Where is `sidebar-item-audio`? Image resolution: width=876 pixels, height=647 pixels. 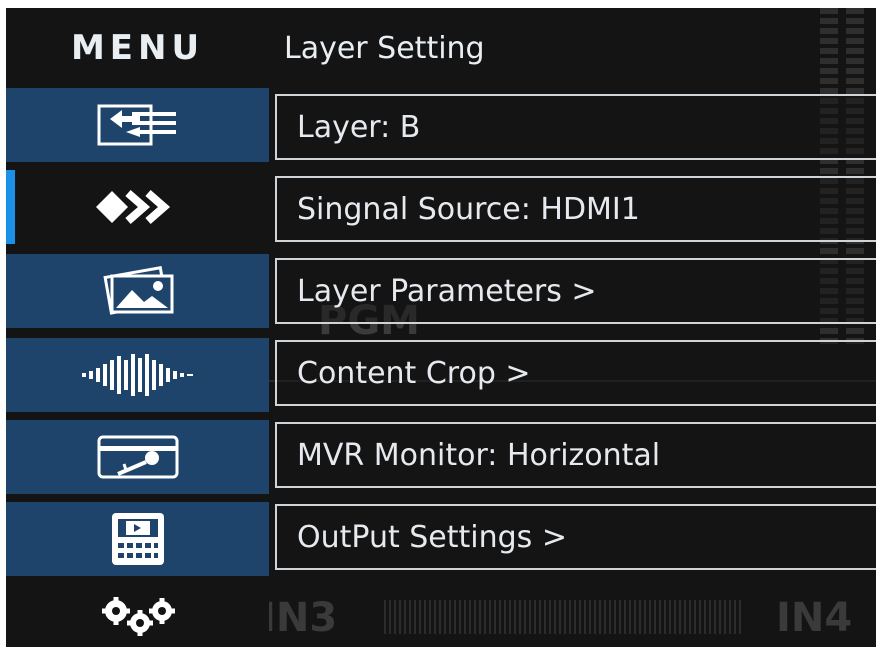
sidebar-item-audio is located at coordinates (137, 375).